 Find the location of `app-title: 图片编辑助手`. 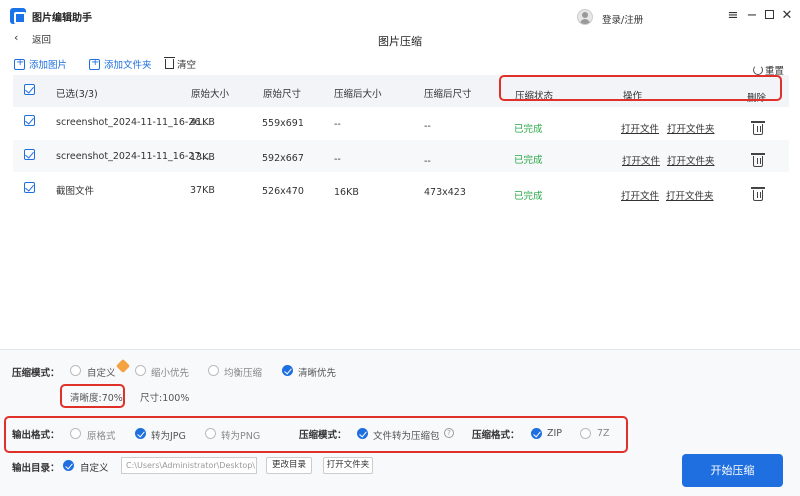

app-title: 图片编辑助手 is located at coordinates (62, 18).